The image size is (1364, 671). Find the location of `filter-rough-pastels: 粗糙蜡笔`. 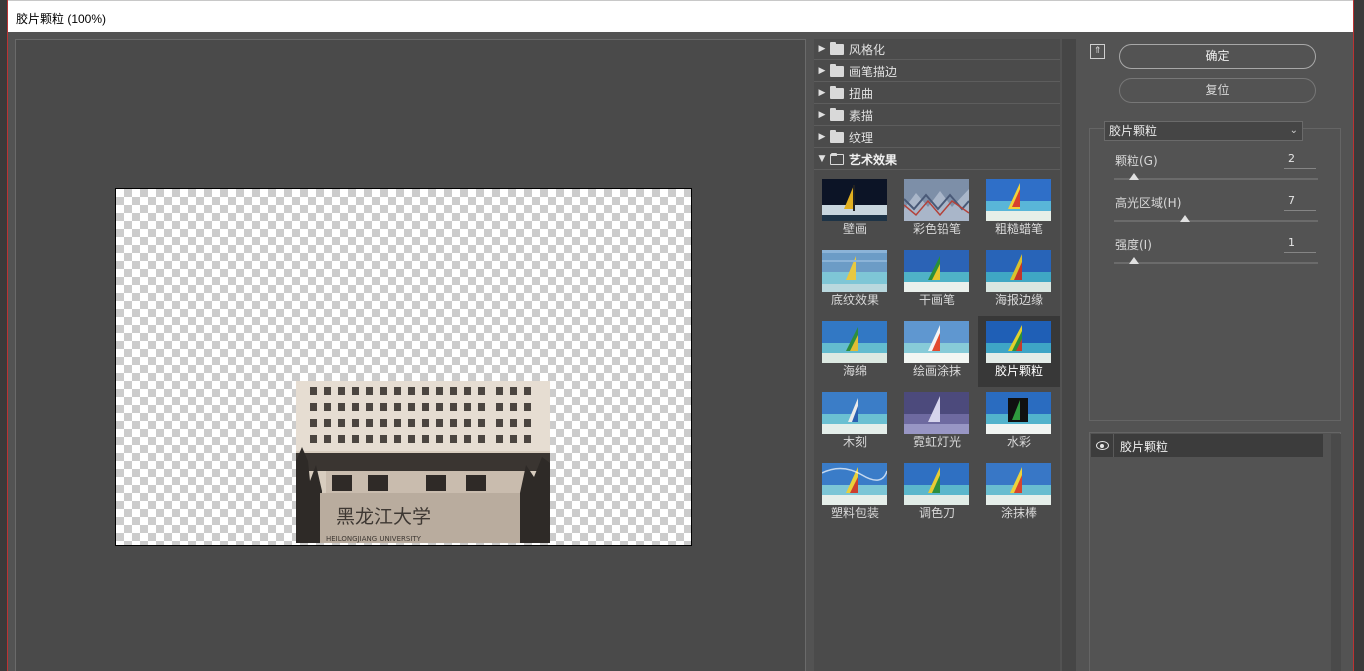

filter-rough-pastels: 粗糙蜡笔 is located at coordinates (1019, 209).